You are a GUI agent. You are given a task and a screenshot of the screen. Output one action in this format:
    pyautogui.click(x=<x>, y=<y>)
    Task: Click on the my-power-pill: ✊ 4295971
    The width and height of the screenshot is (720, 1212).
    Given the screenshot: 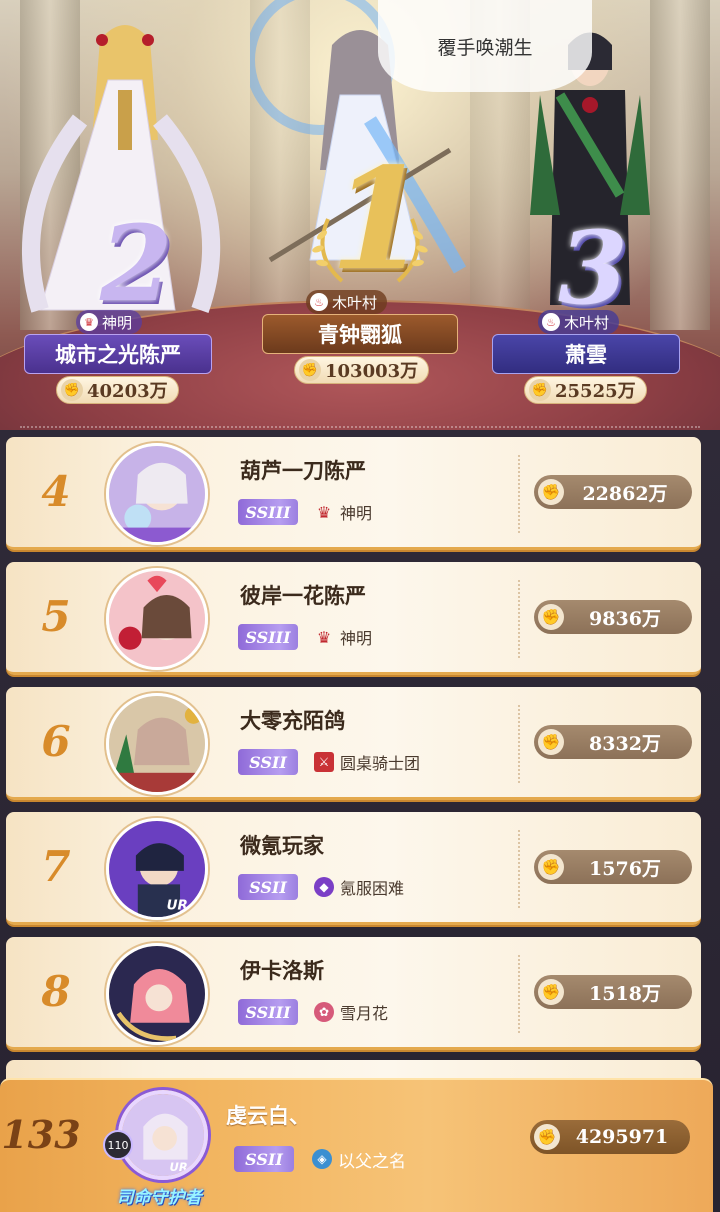 What is the action you would take?
    pyautogui.click(x=610, y=1137)
    